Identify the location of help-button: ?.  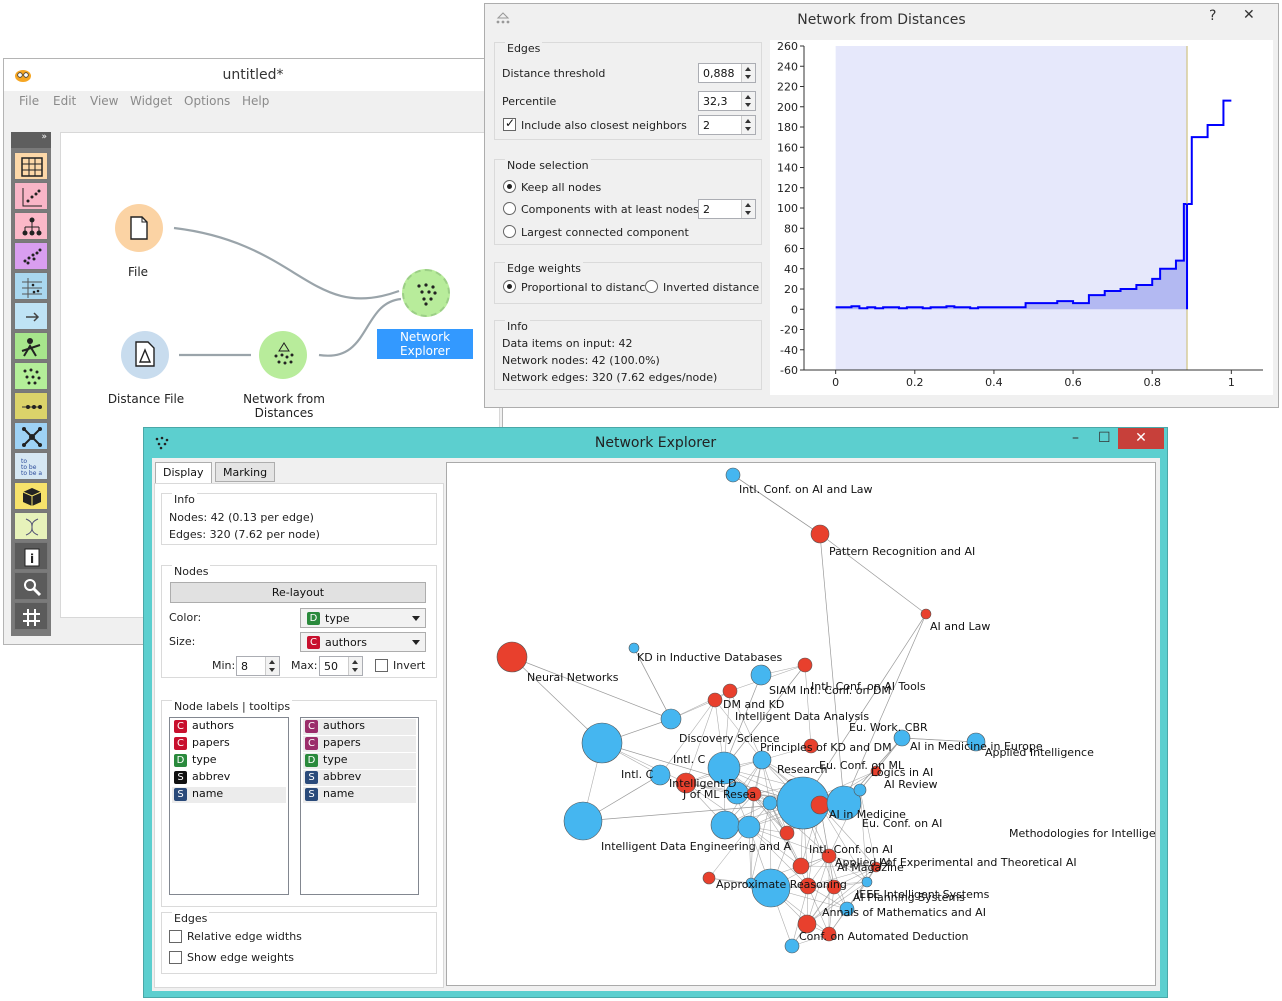
(1212, 16).